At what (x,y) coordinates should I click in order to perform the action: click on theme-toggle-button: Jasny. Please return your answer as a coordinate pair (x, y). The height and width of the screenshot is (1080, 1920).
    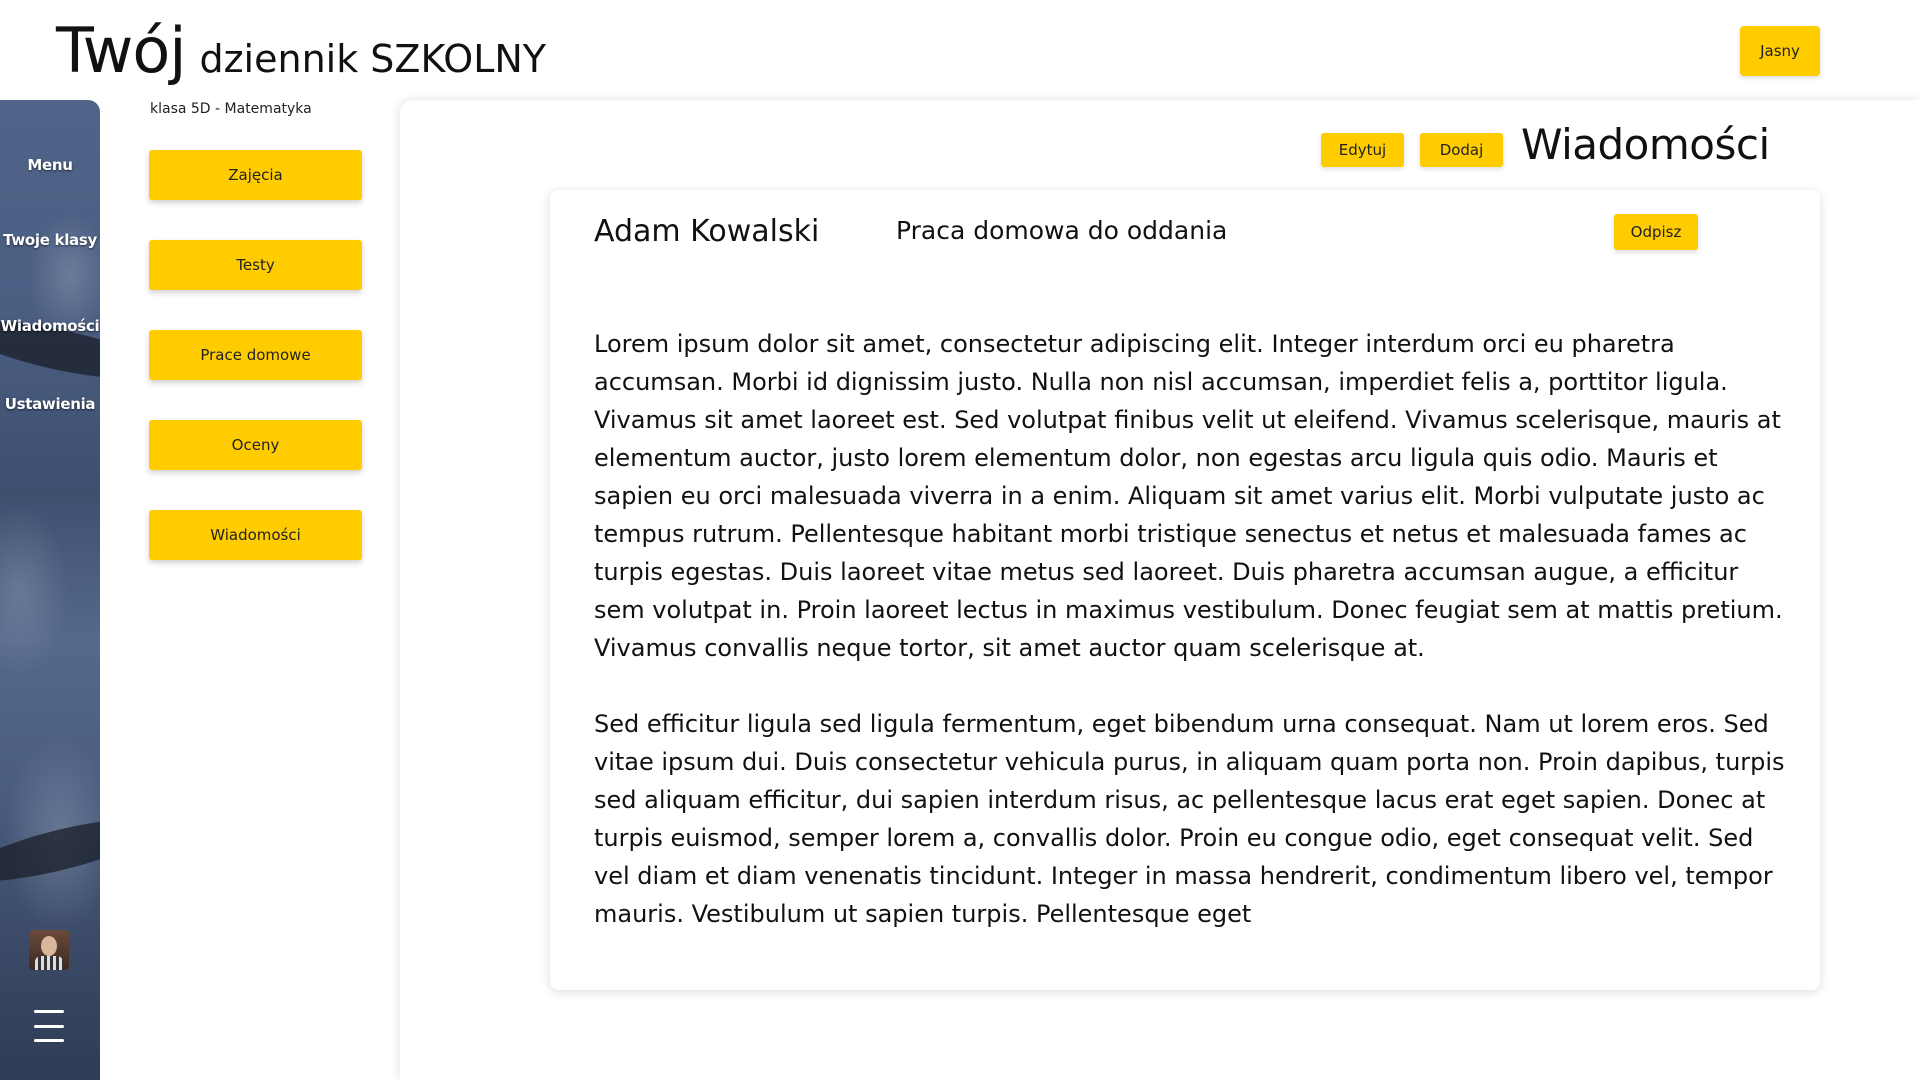
    Looking at the image, I should click on (1780, 51).